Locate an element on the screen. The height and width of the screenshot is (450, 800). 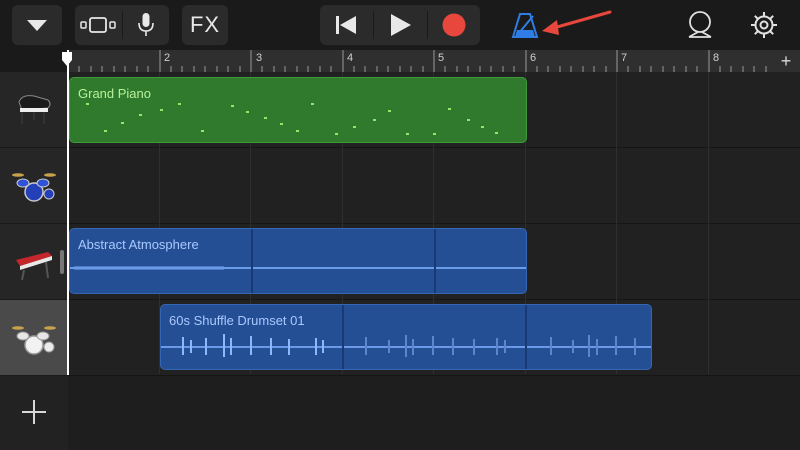
browser-toggle-button is located at coordinates (37, 25).